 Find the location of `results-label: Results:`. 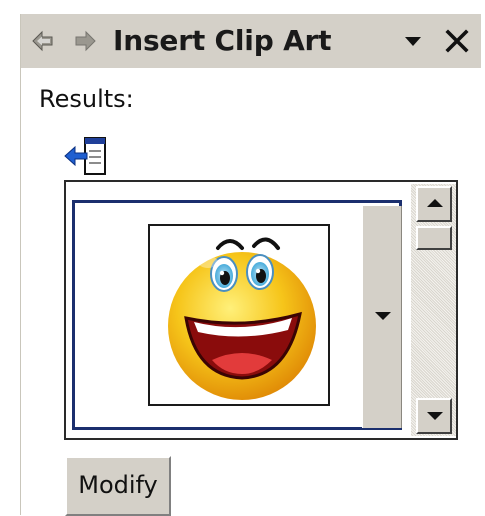

results-label: Results: is located at coordinates (86, 99).